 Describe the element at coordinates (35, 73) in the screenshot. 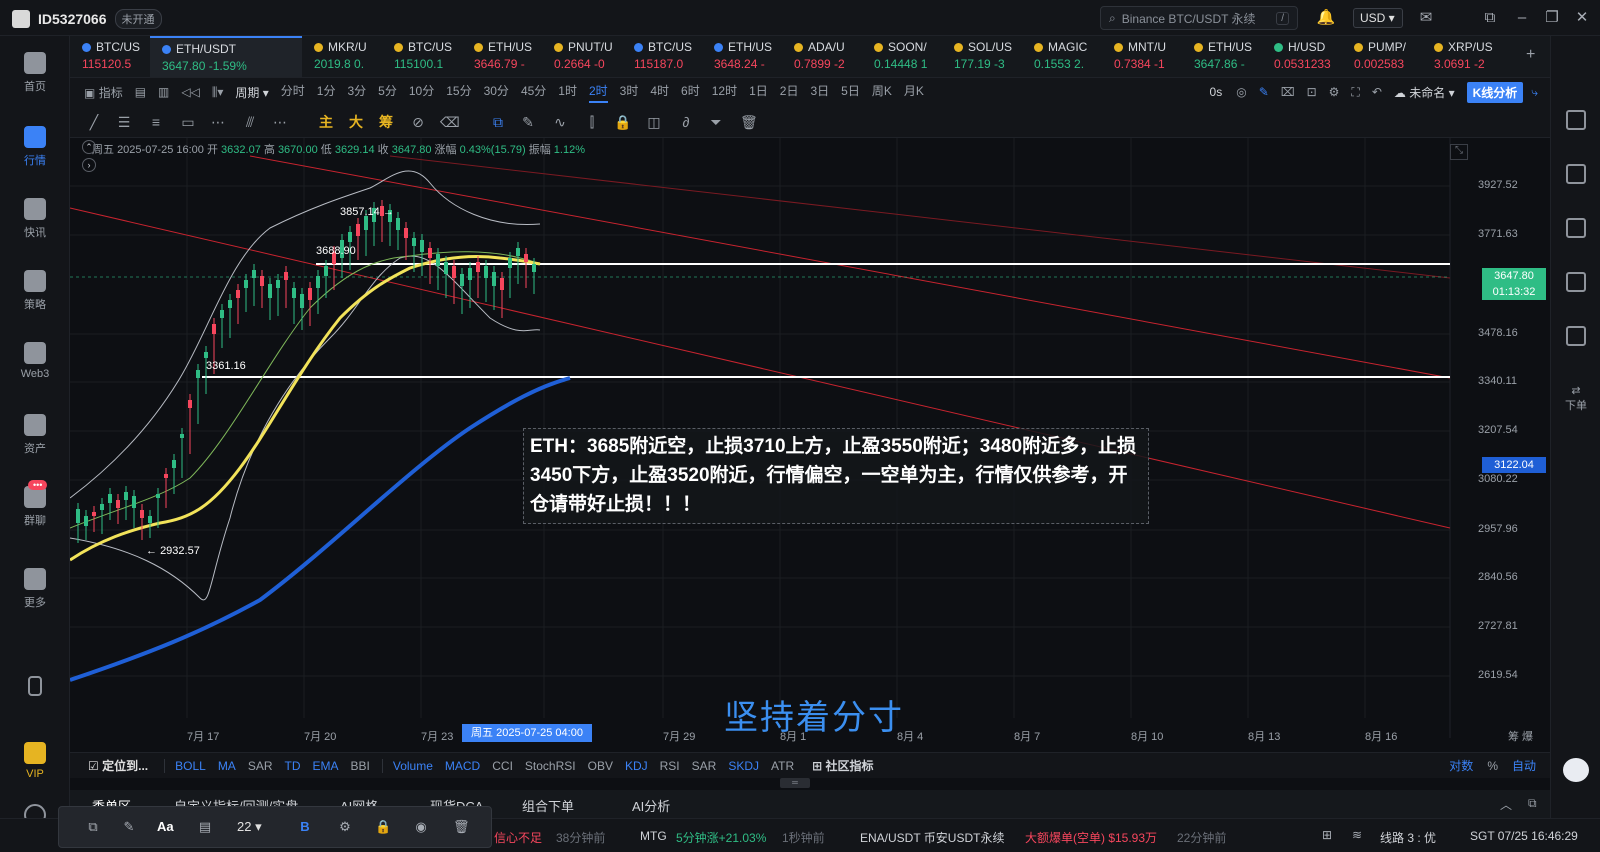

I see `nav-home: 首页` at that location.